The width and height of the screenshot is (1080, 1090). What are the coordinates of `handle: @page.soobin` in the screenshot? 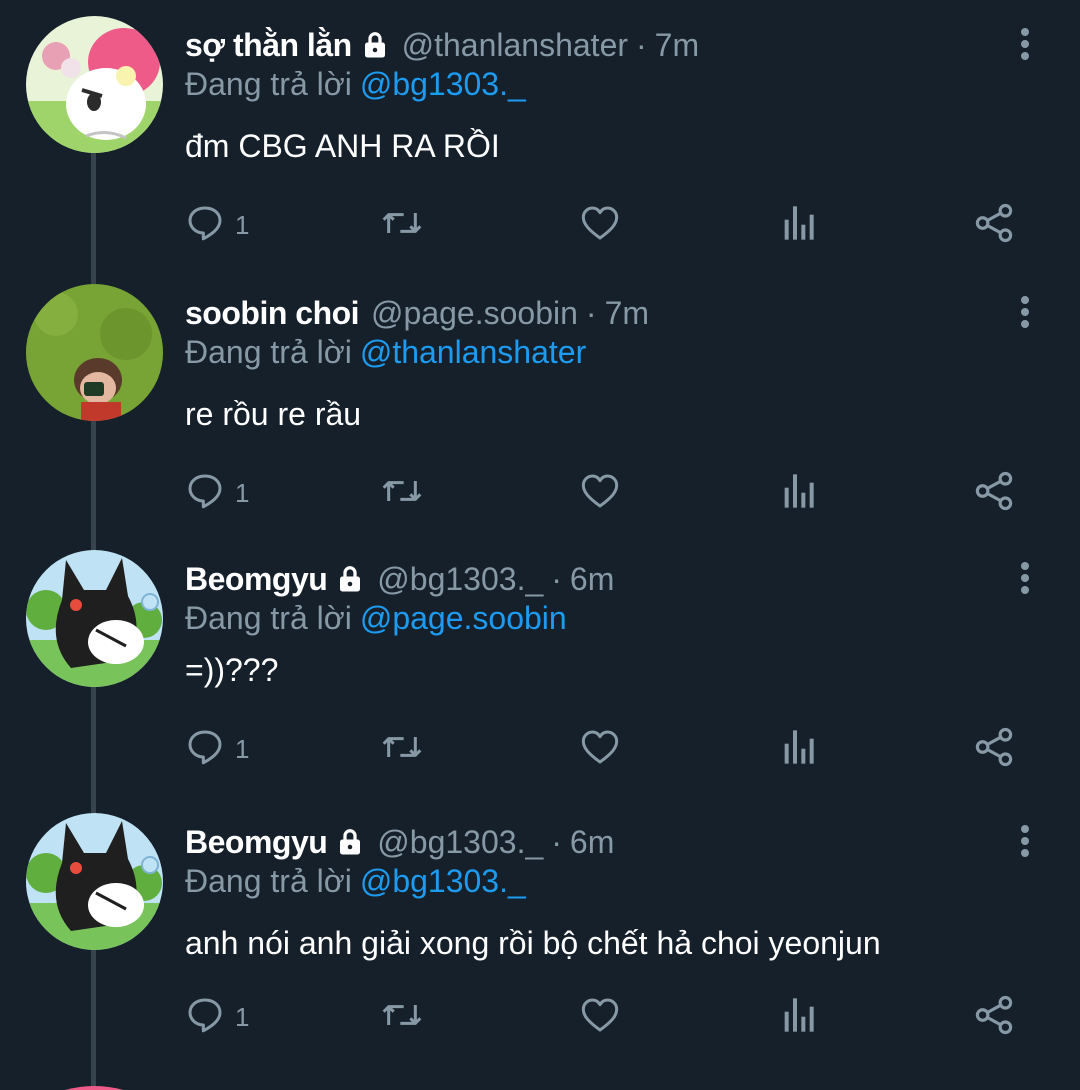 It's located at (474, 313).